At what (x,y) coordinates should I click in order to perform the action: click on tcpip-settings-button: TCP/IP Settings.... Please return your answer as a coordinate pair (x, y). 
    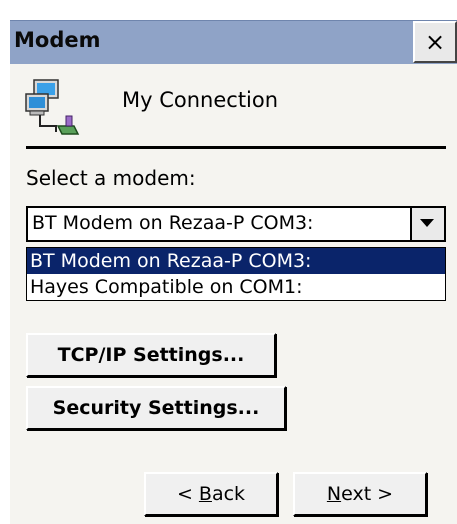
    Looking at the image, I should click on (151, 355).